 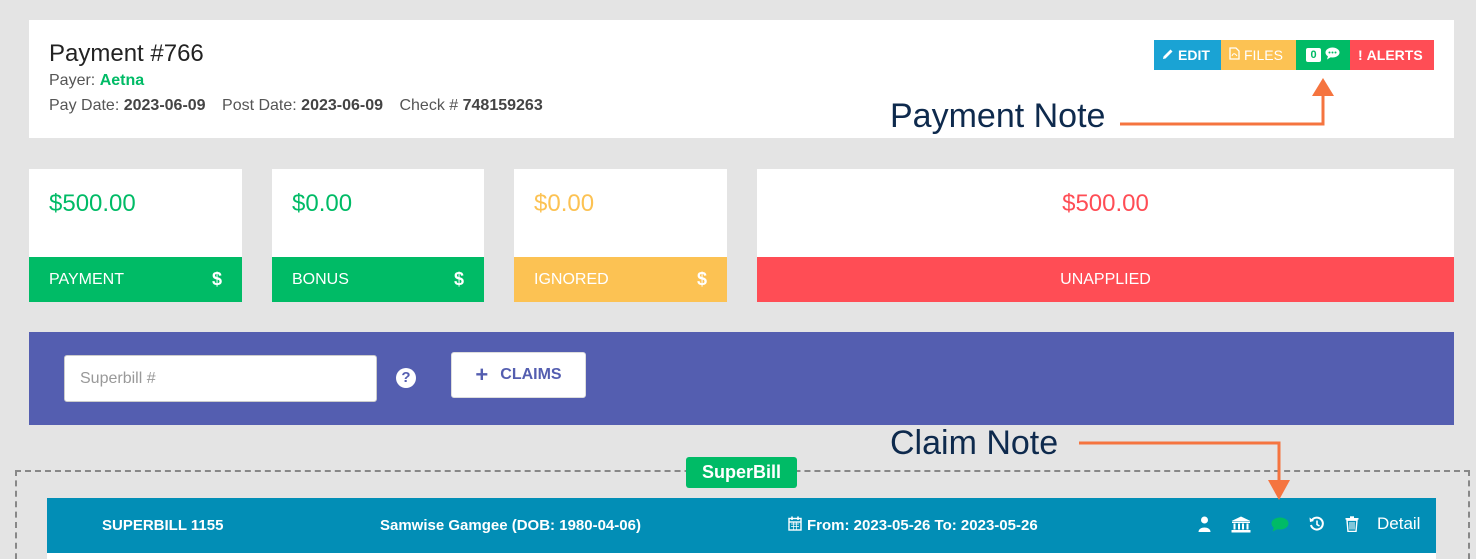 What do you see at coordinates (1227, 102) in the screenshot?
I see `payment-note-arrow` at bounding box center [1227, 102].